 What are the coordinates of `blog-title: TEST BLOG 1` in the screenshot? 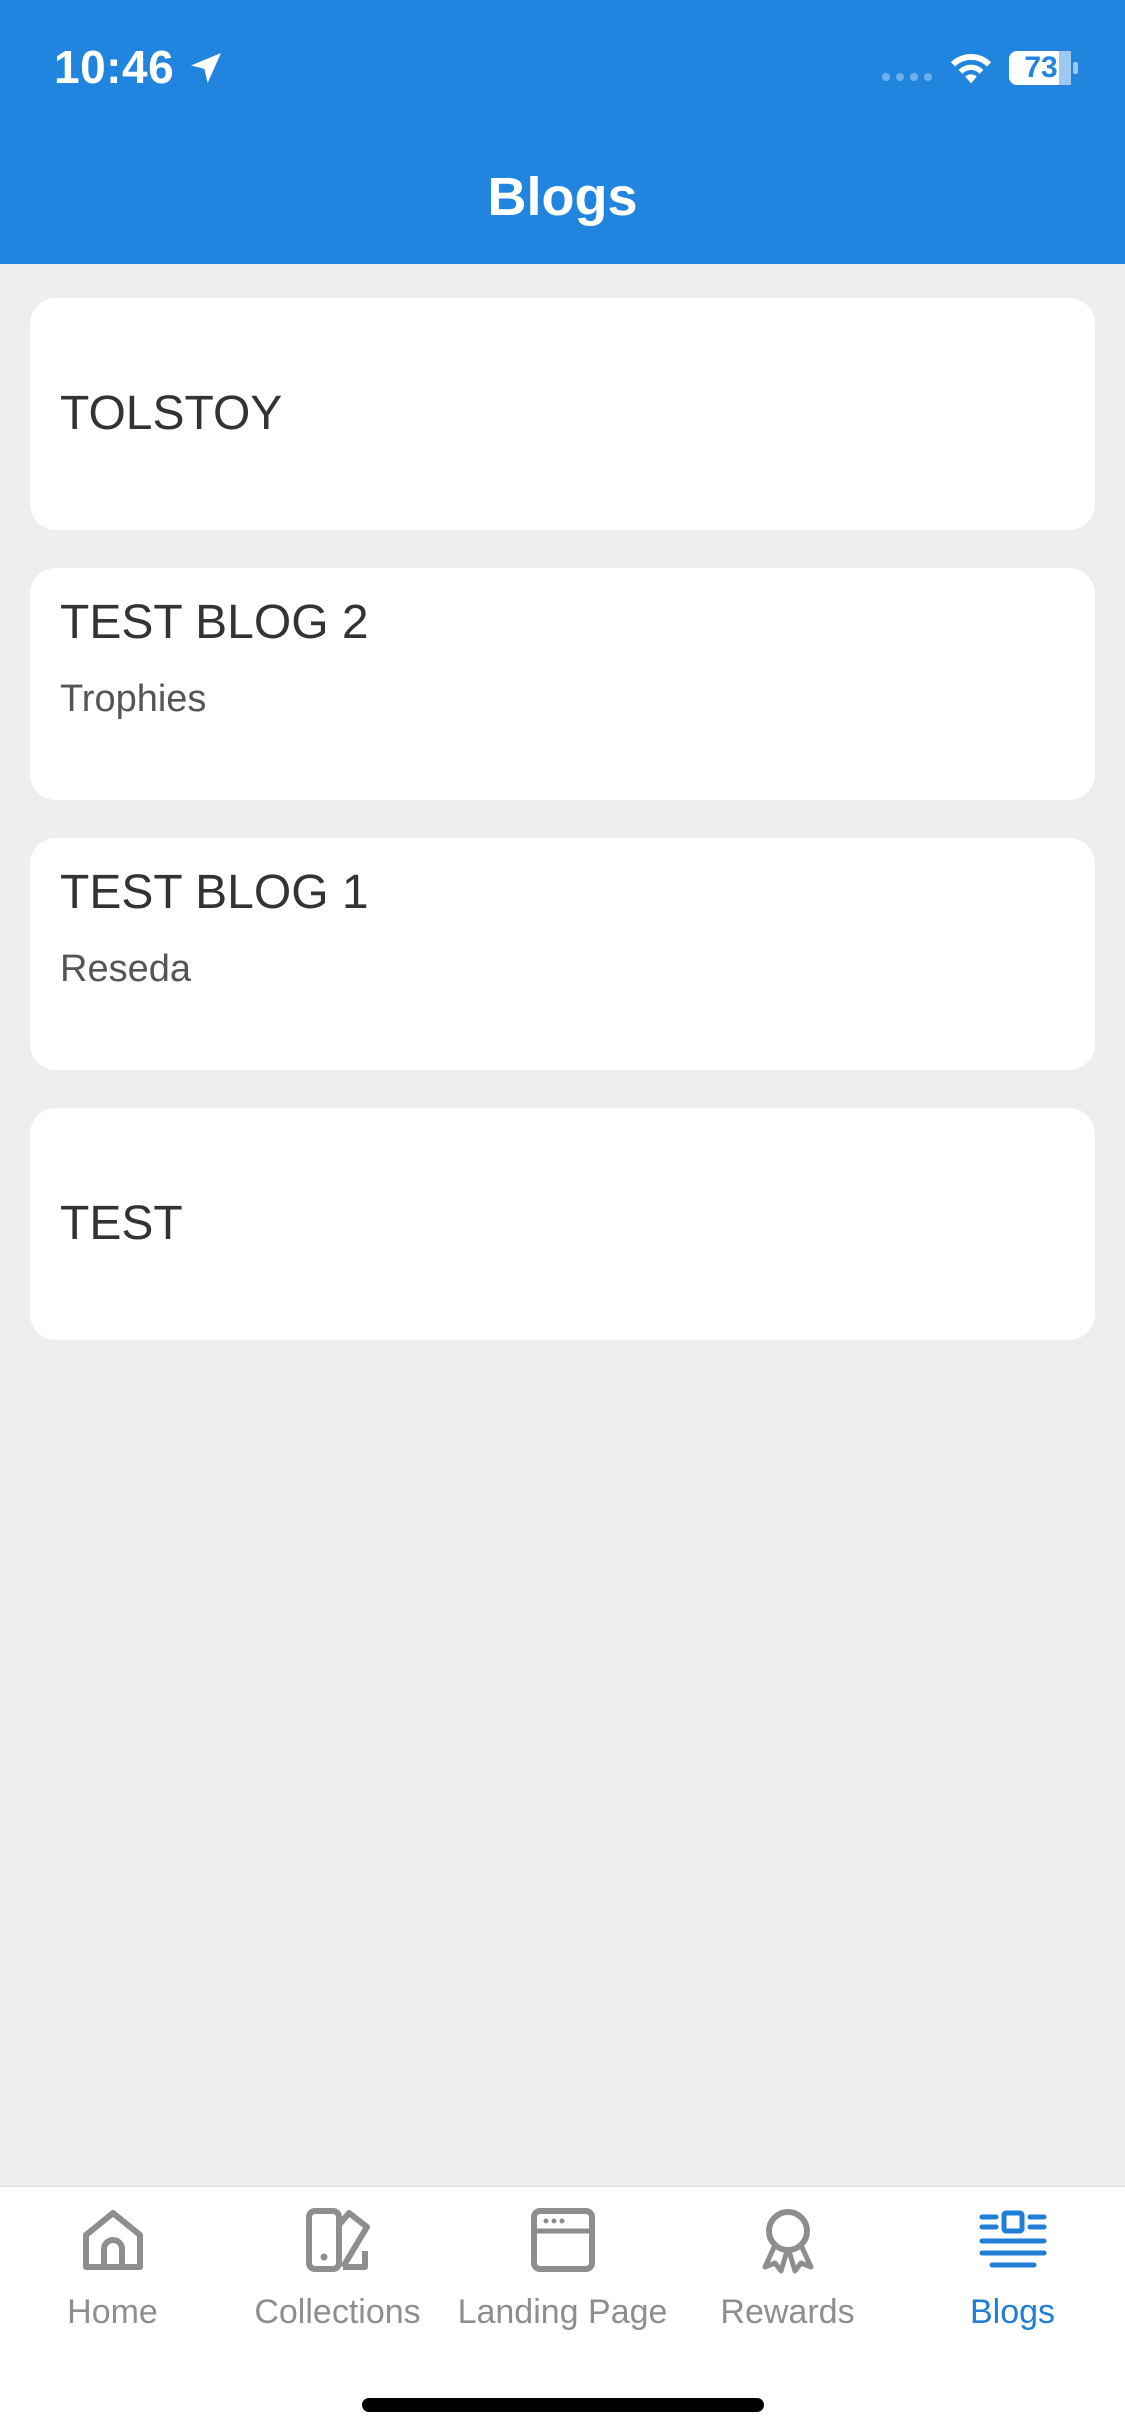 It's located at (214, 892).